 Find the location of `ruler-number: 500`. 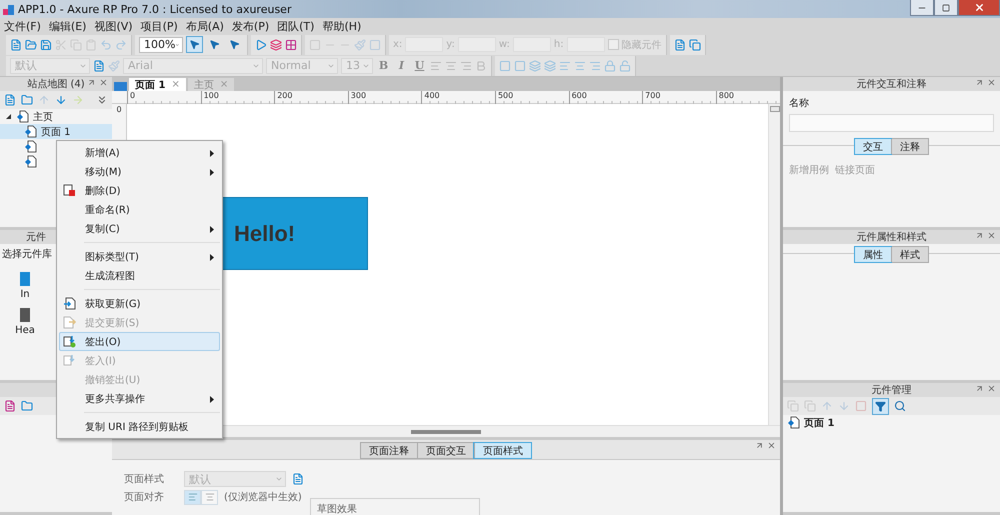

ruler-number: 500 is located at coordinates (506, 95).